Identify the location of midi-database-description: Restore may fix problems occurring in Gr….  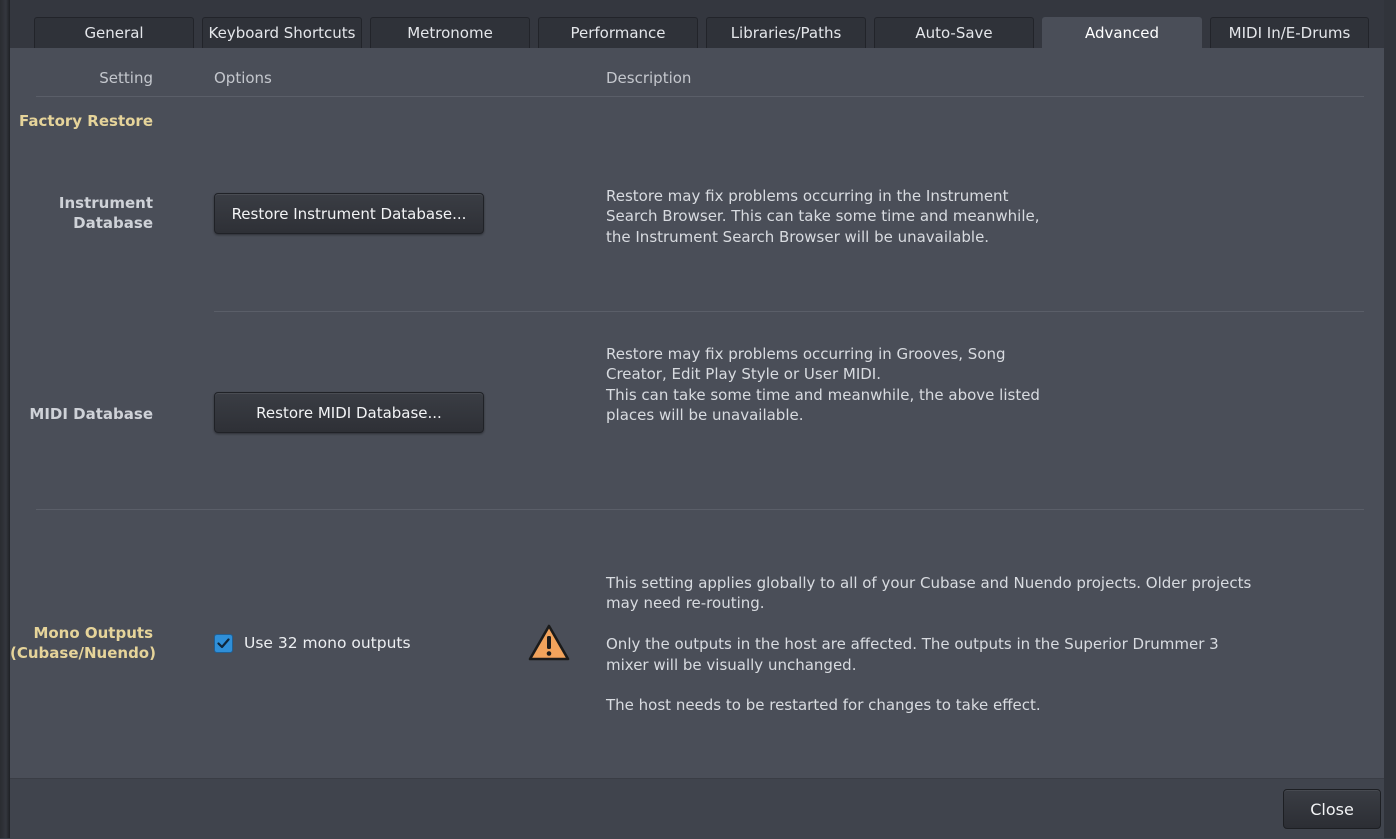
(823, 385).